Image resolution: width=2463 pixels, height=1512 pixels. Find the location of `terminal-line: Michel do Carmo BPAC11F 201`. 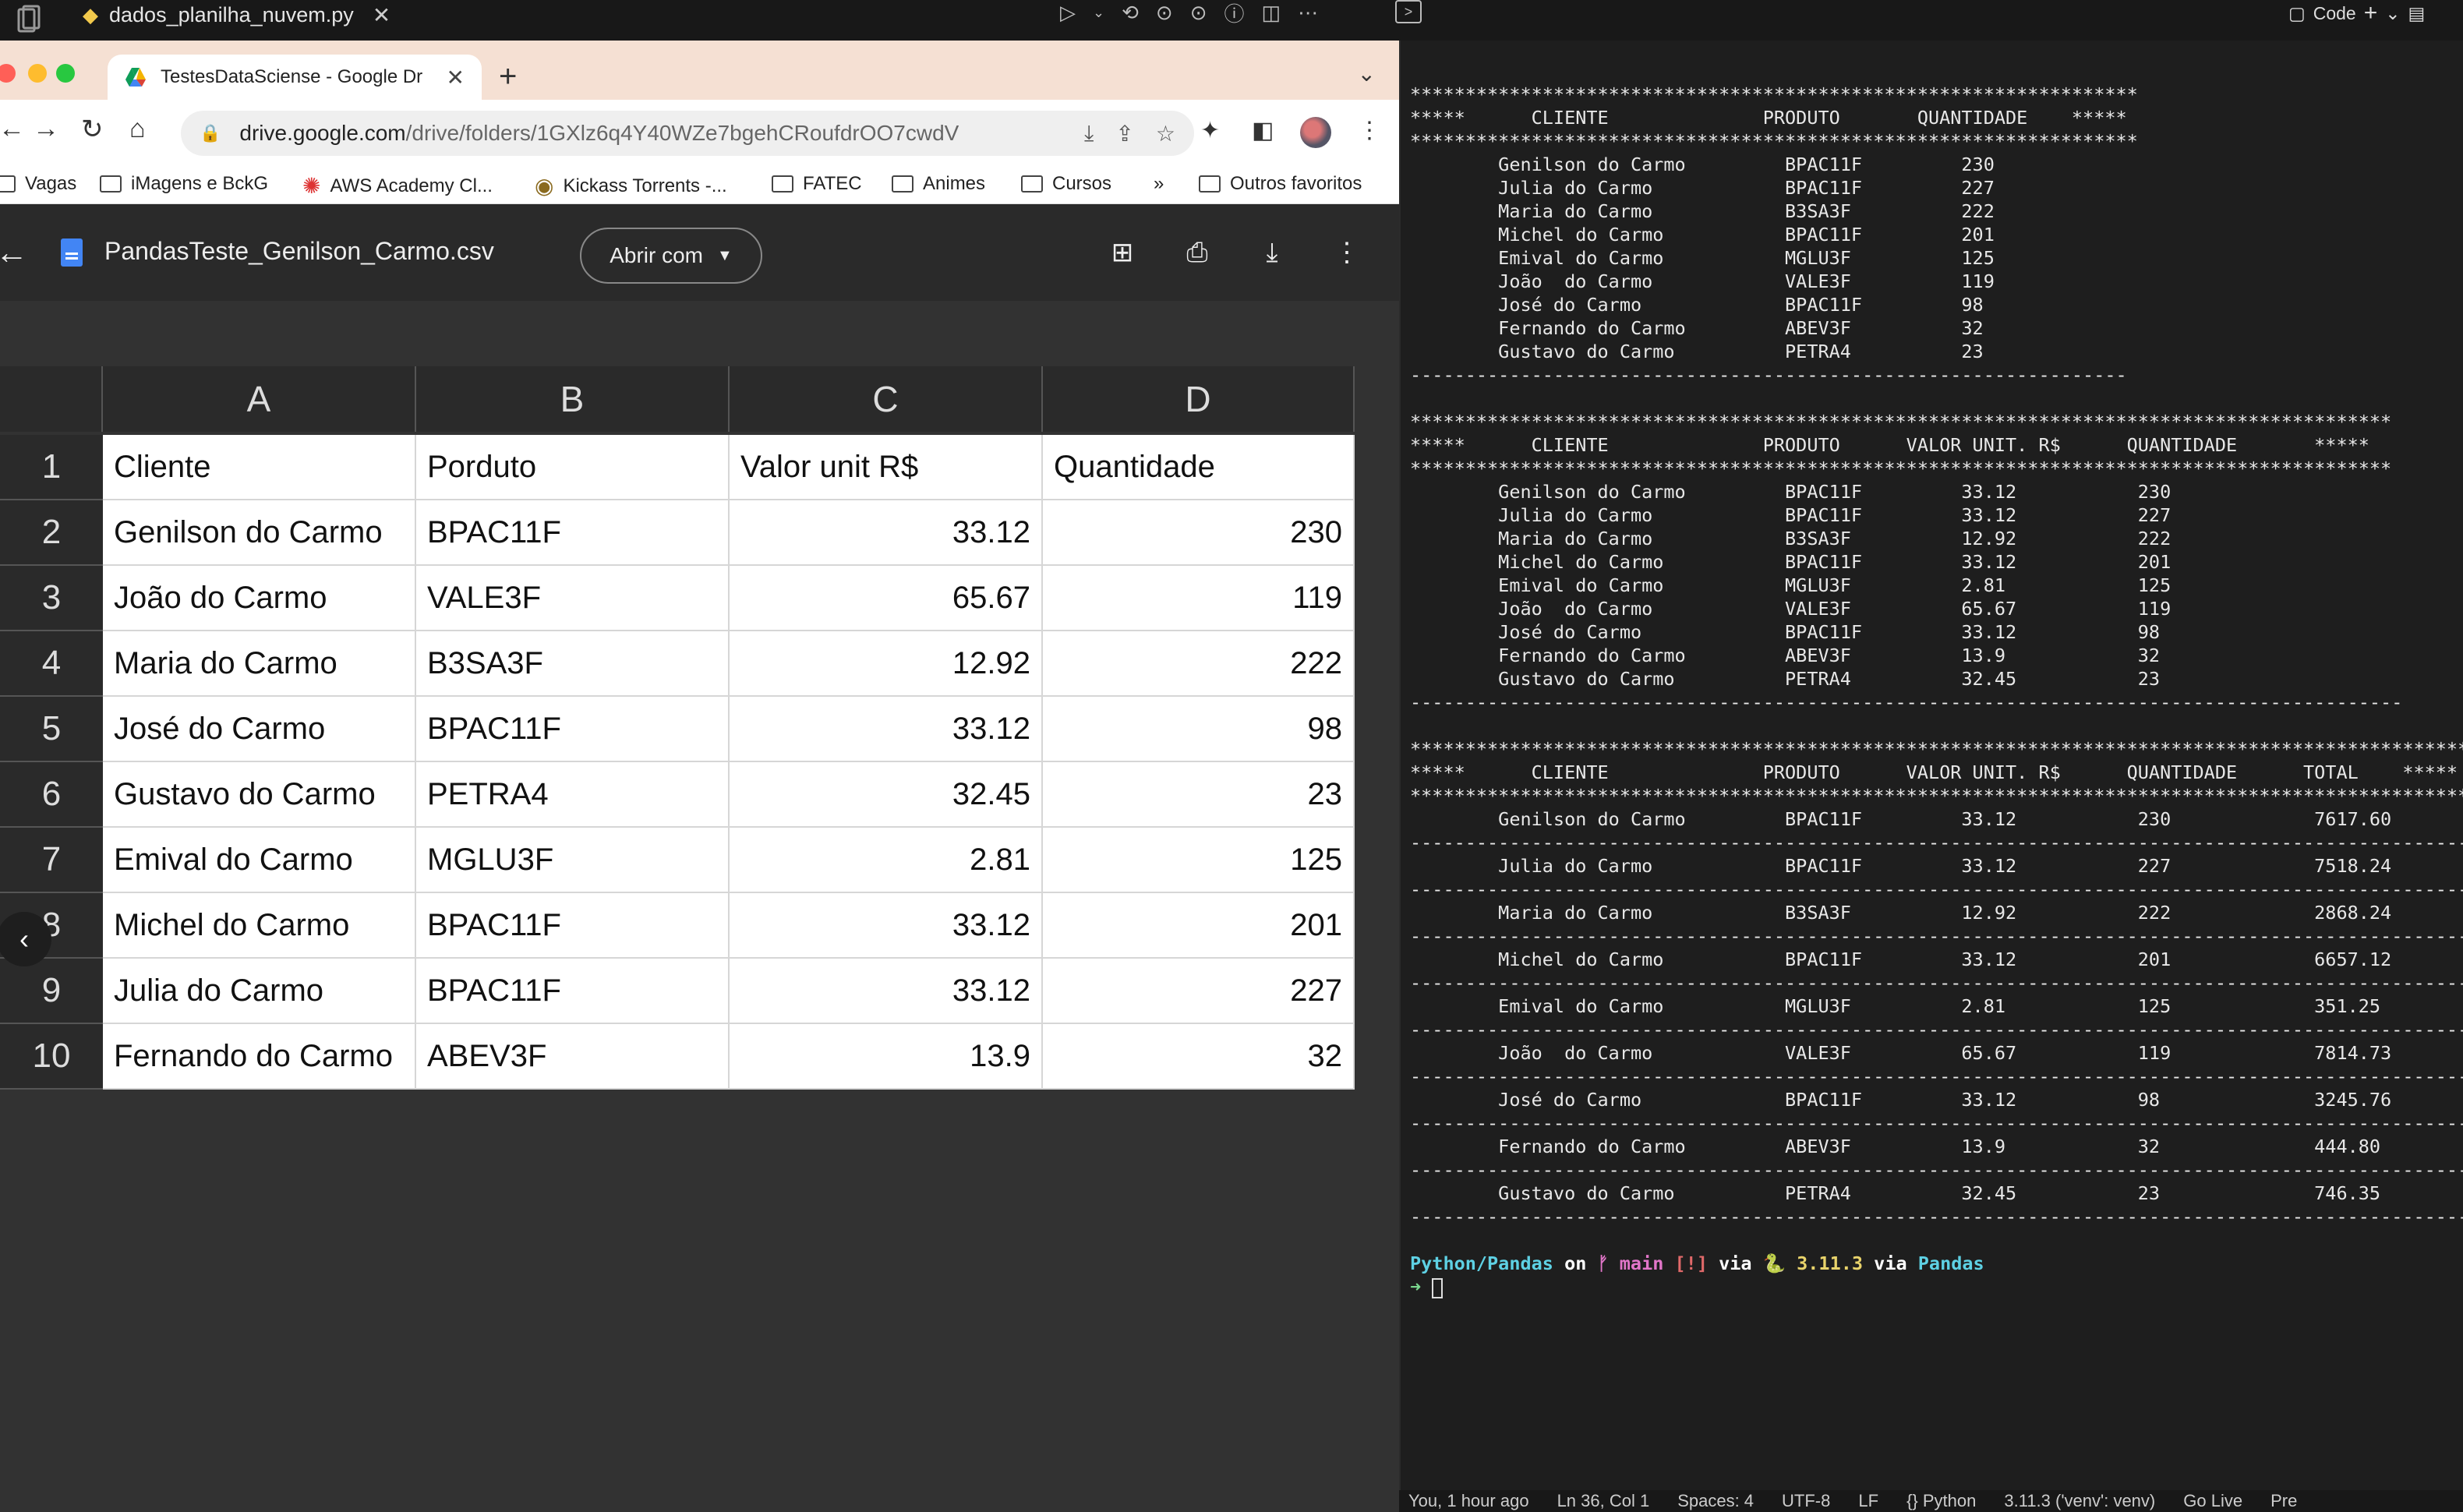

terminal-line: Michel do Carmo BPAC11F 201 is located at coordinates (1703, 235).